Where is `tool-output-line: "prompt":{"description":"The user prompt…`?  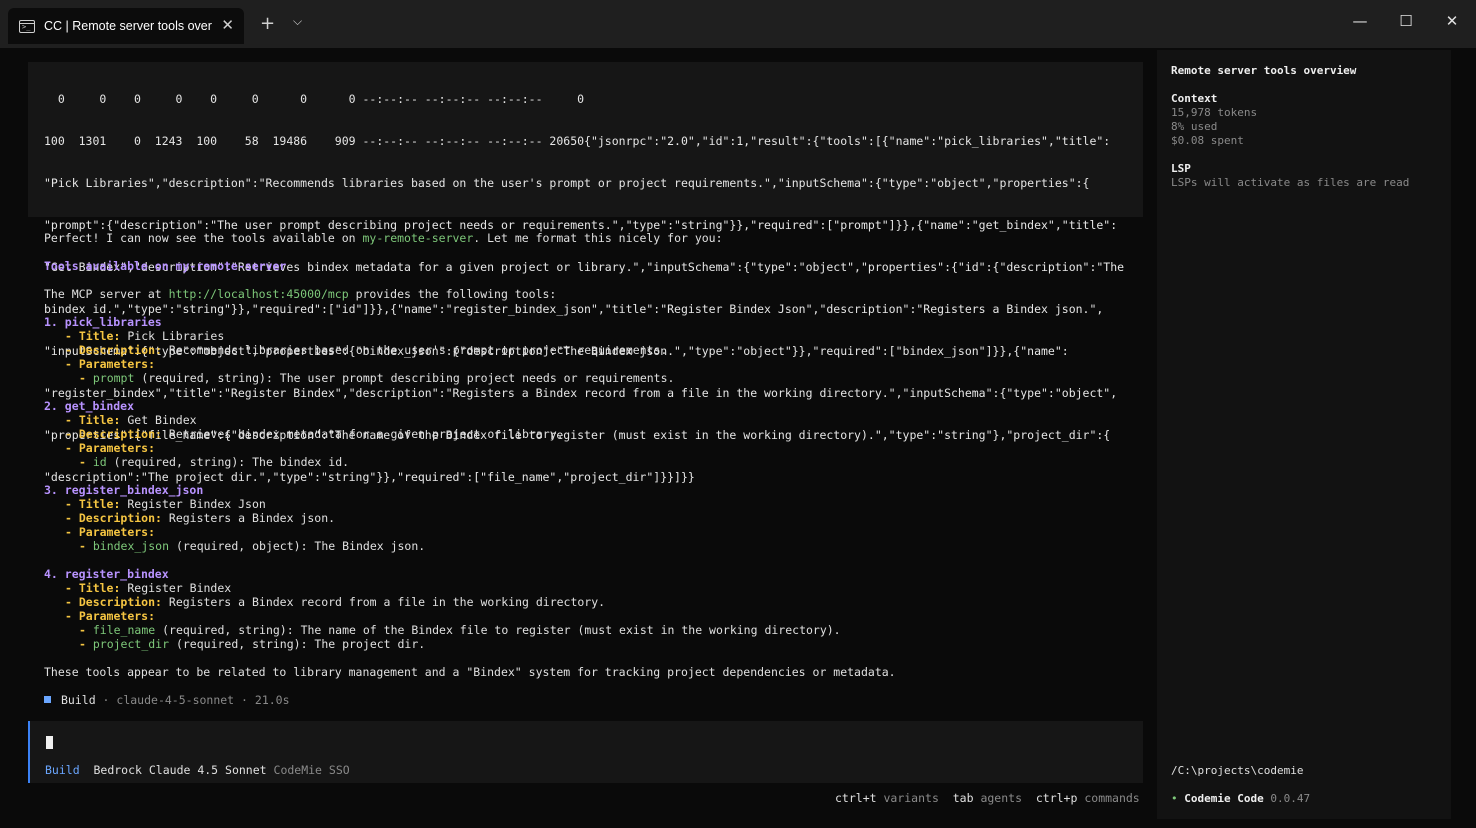 tool-output-line: "prompt":{"description":"The user prompt… is located at coordinates (581, 225).